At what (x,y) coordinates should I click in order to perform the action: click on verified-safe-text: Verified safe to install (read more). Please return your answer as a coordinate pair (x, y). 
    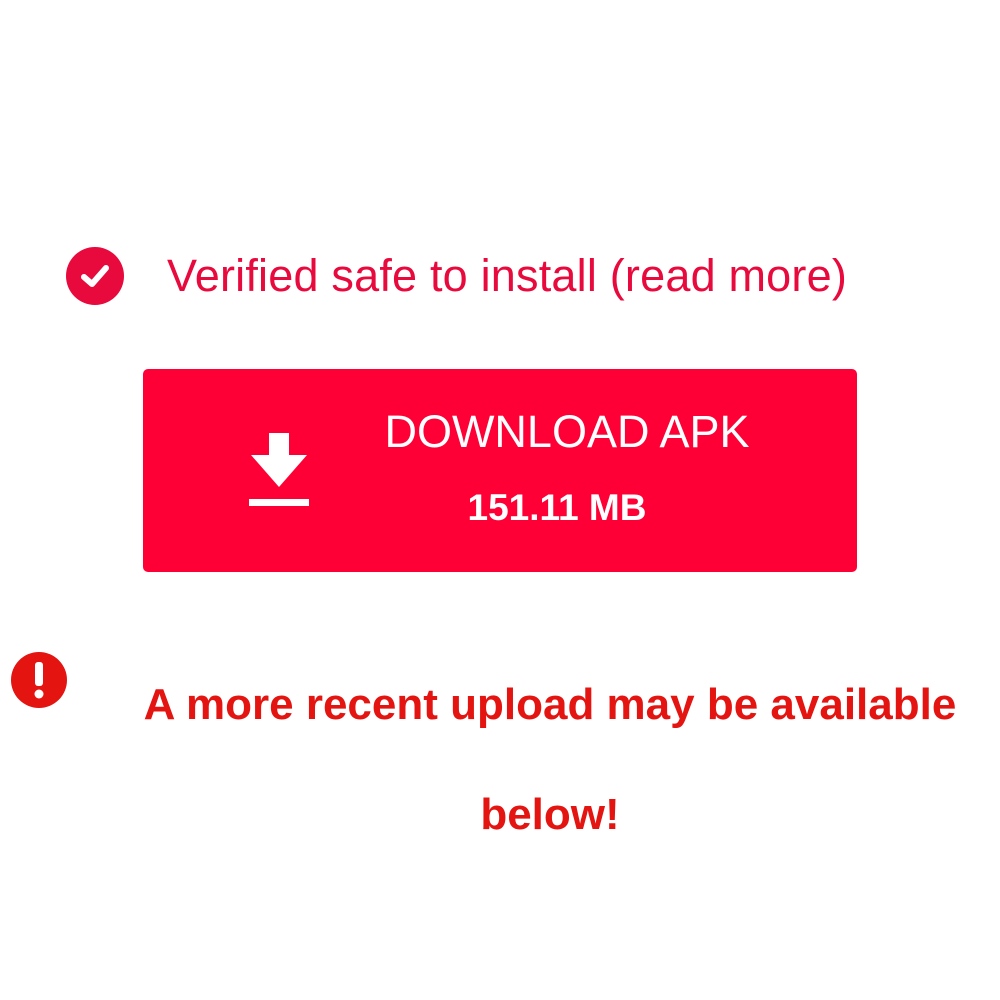
    Looking at the image, I should click on (507, 275).